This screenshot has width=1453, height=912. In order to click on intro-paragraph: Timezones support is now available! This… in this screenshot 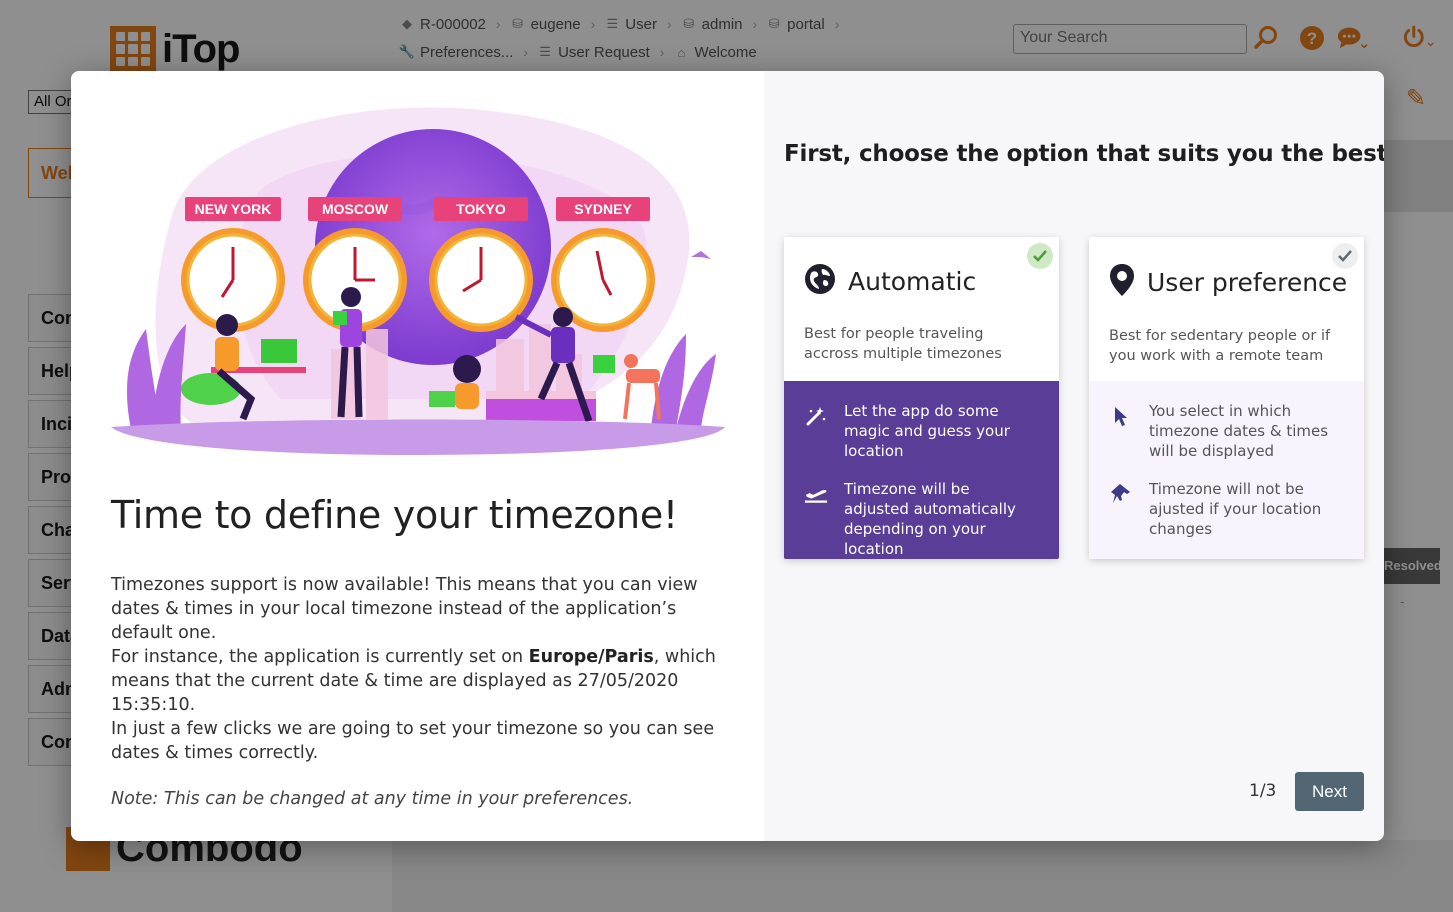, I will do `click(404, 609)`.